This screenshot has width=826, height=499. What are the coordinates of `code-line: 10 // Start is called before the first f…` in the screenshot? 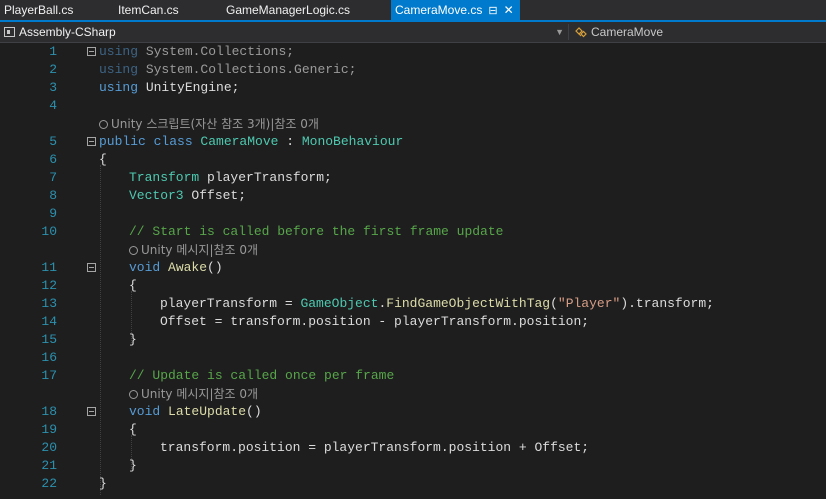 It's located at (413, 232).